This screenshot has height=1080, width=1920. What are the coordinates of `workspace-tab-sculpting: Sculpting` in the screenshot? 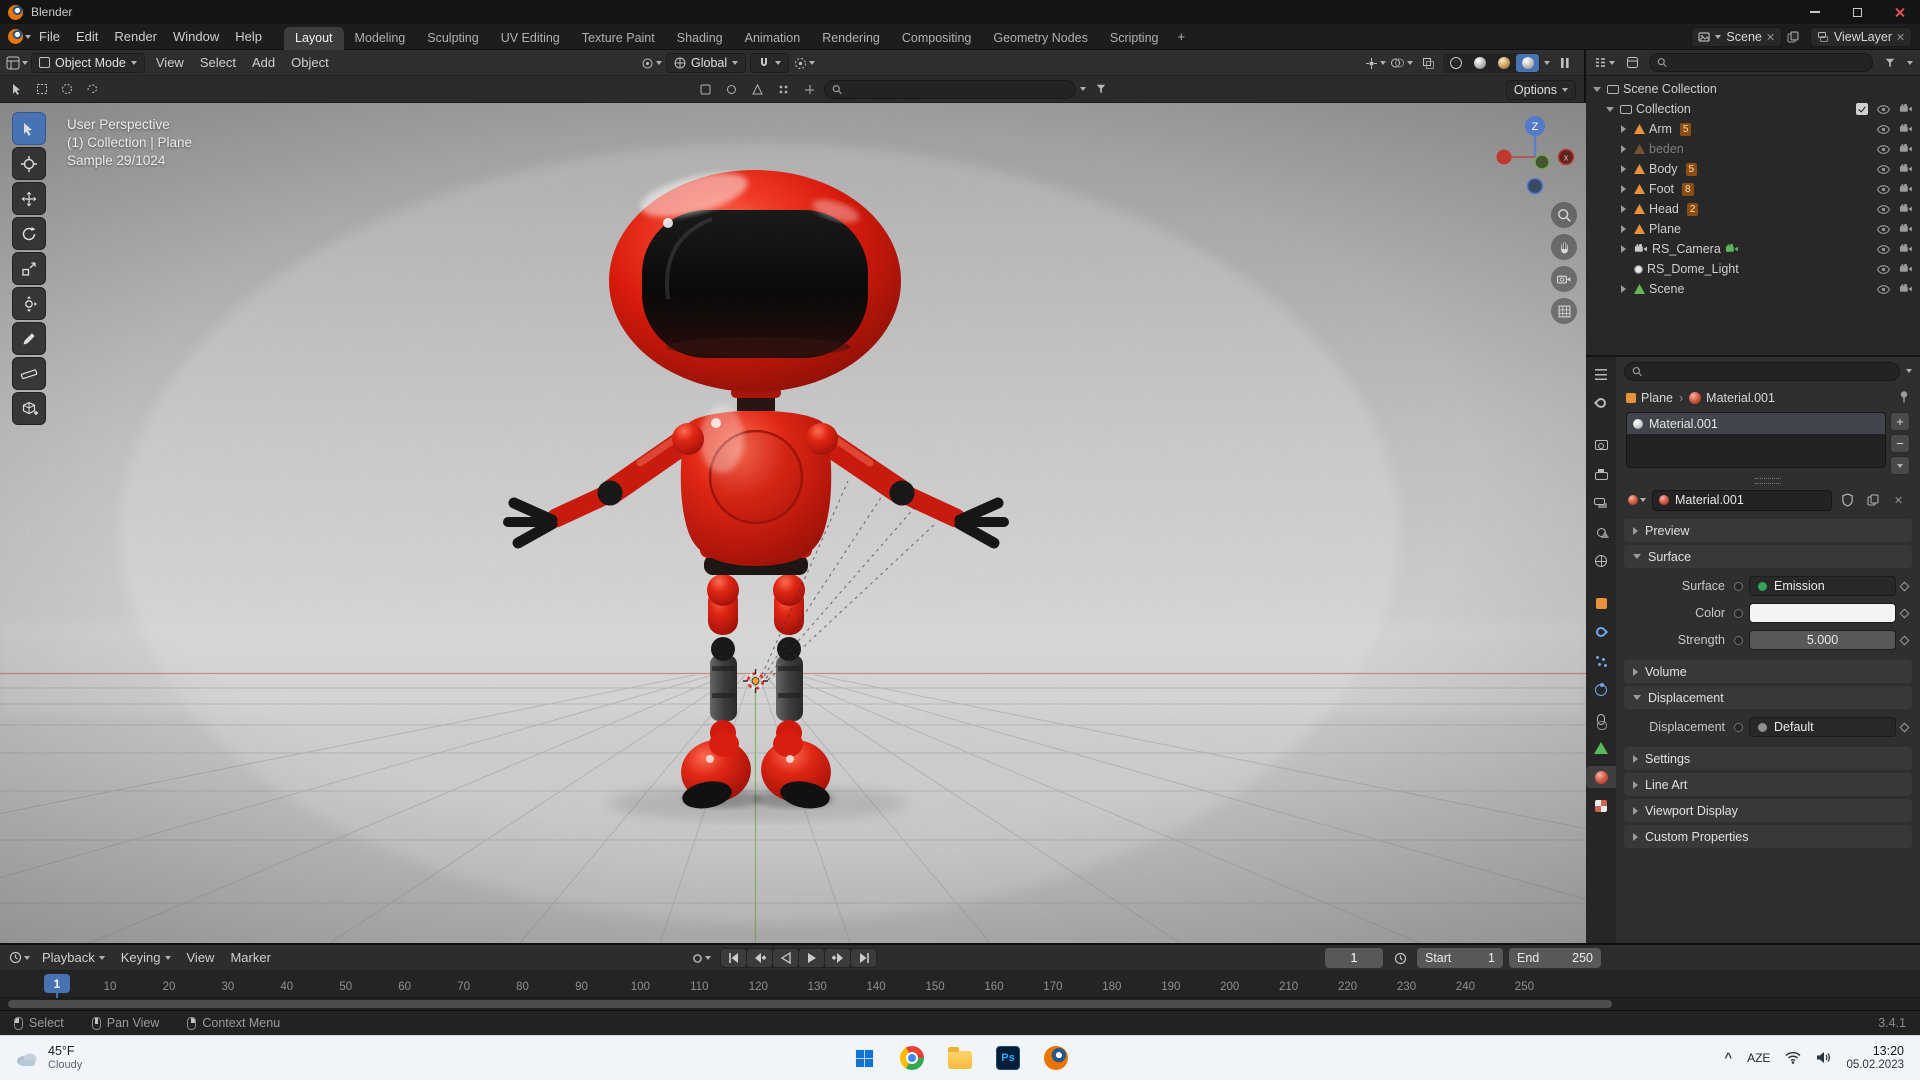 It's located at (452, 38).